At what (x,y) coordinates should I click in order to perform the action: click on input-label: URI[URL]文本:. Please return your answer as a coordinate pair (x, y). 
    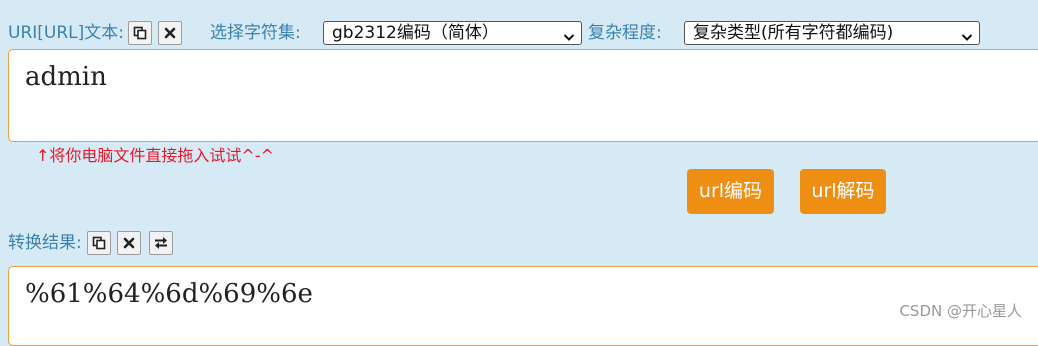
    Looking at the image, I should click on (66, 33).